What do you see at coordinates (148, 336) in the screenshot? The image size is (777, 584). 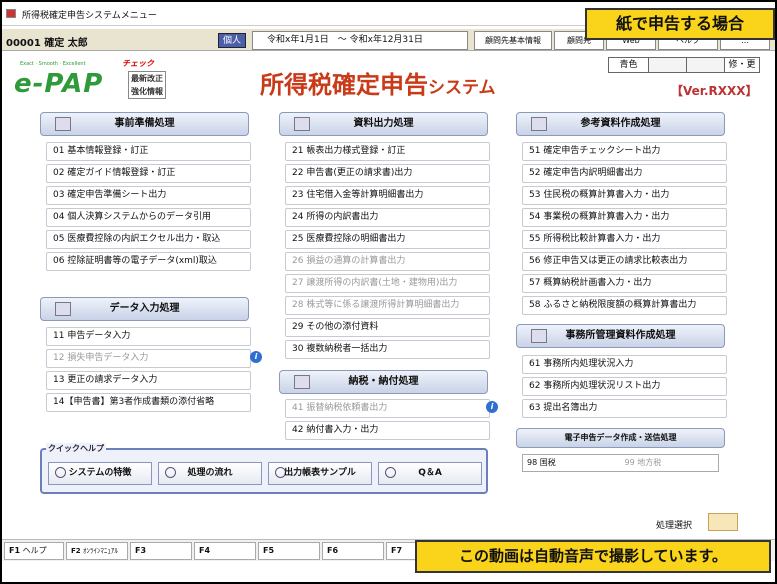 I see `menu-item-11: 11 申告データ入力` at bounding box center [148, 336].